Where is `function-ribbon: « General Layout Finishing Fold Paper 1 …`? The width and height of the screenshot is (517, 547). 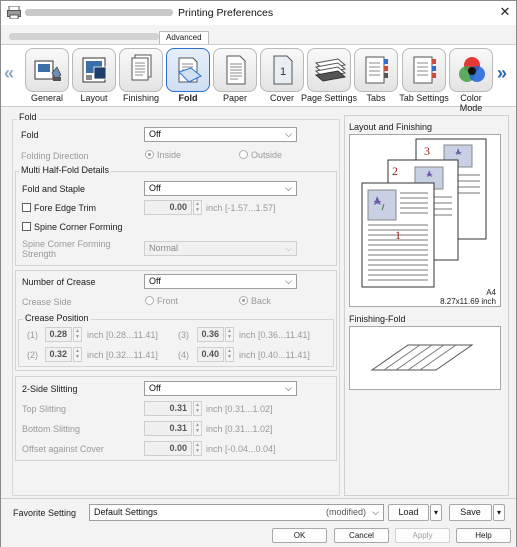 function-ribbon: « General Layout Finishing Fold Paper 1 … is located at coordinates (258, 78).